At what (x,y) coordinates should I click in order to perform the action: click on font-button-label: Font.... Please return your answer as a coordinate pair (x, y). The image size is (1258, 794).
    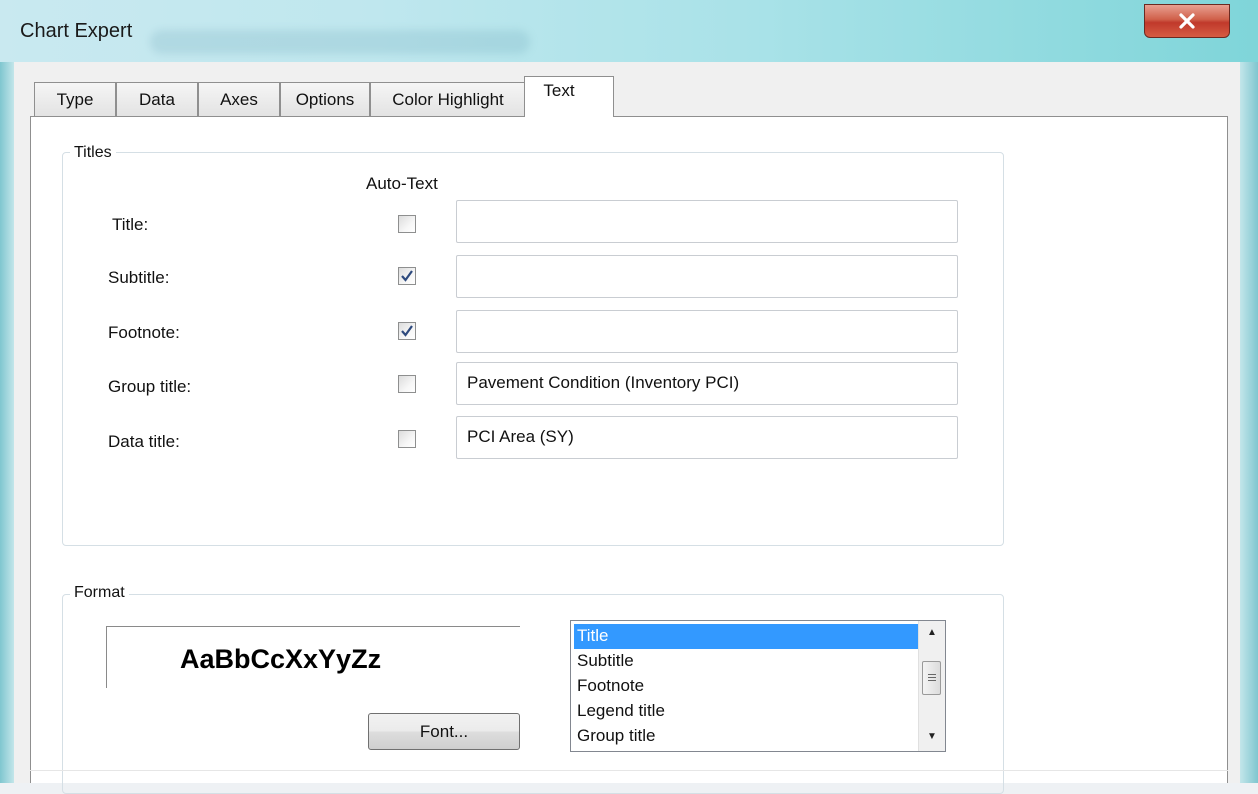
    Looking at the image, I should click on (444, 731).